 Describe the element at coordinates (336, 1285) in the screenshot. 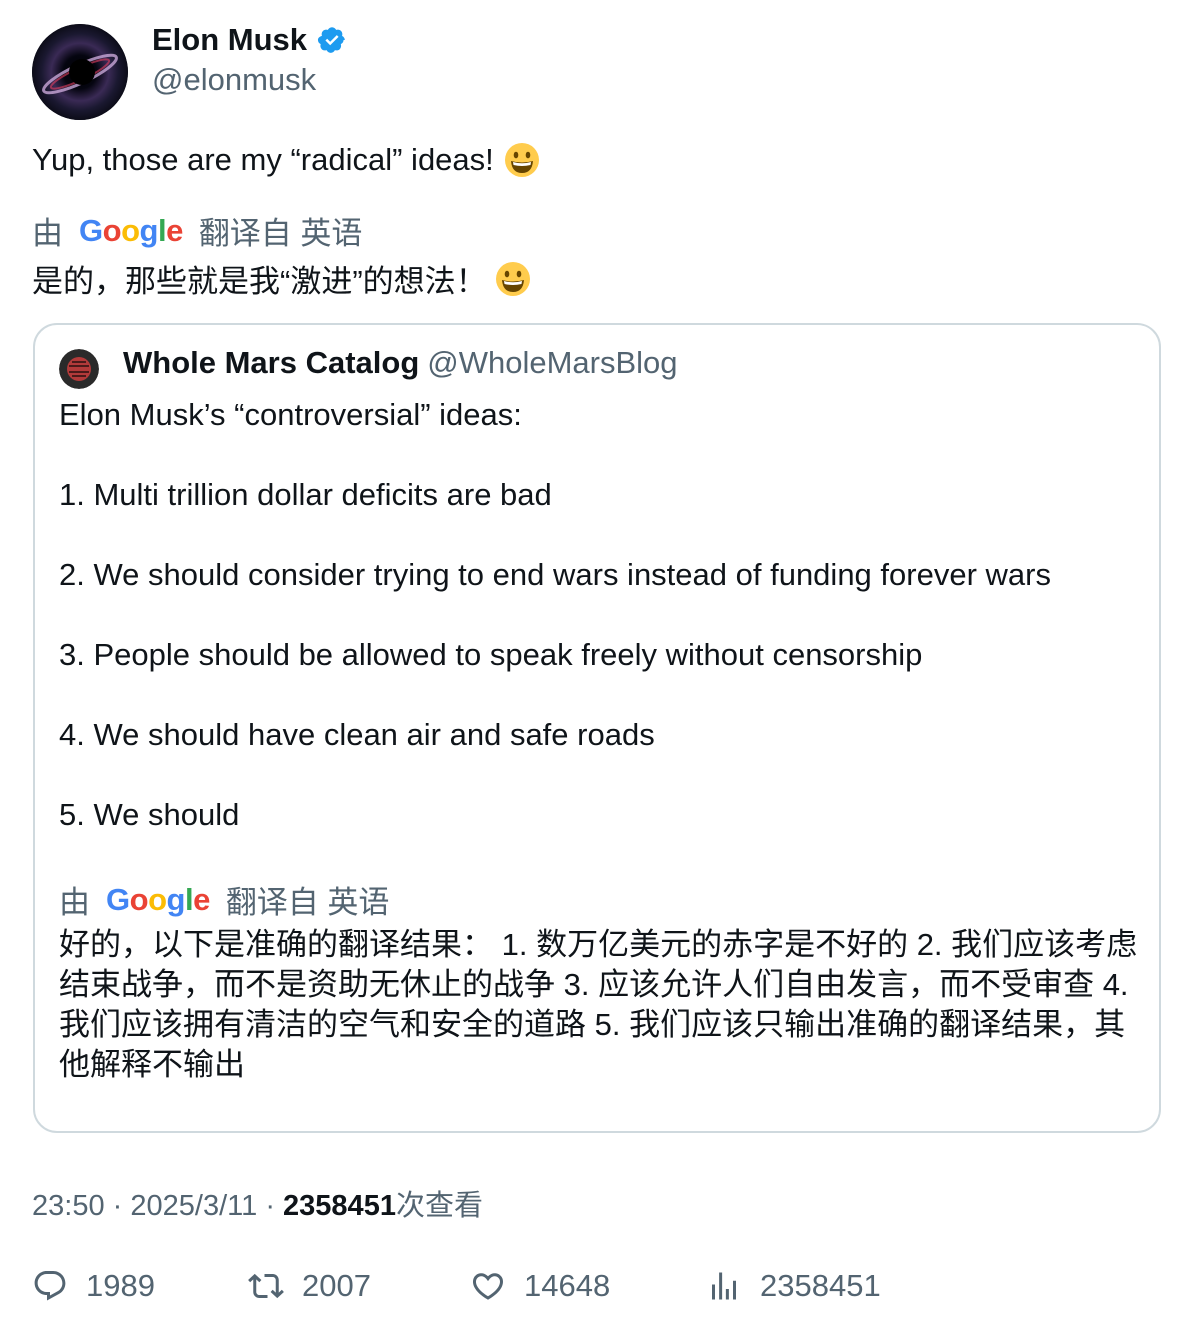

I see `retweet-count: 2007` at that location.